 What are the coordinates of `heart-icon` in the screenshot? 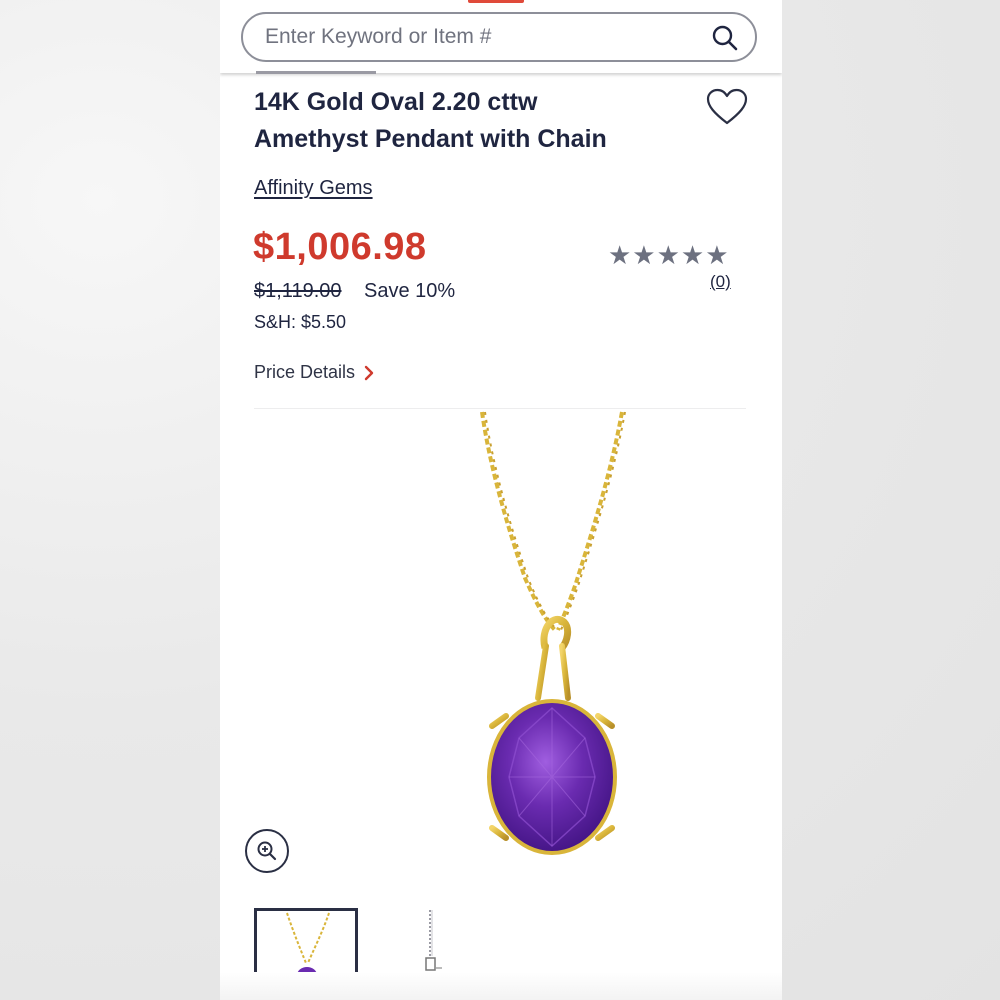 It's located at (727, 107).